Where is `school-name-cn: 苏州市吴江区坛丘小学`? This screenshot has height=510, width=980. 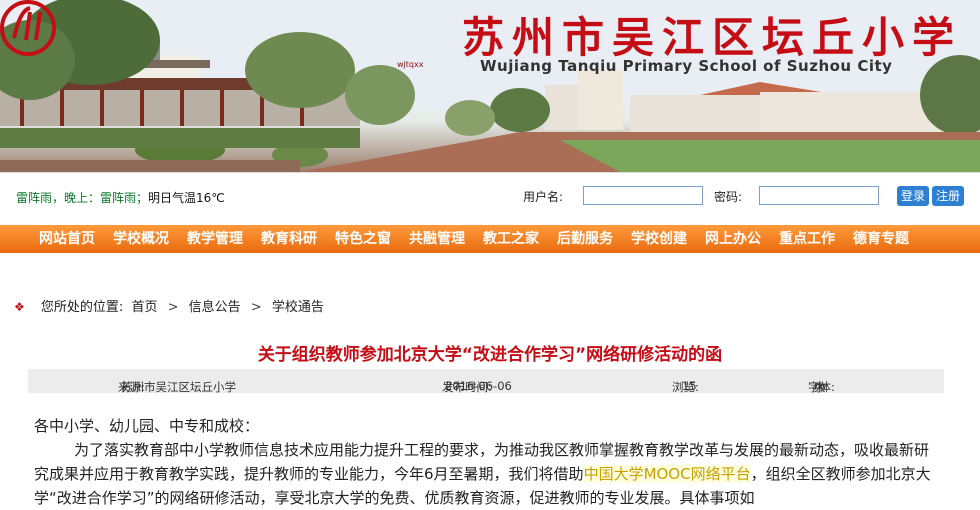 school-name-cn: 苏州市吴江区坛丘小学 is located at coordinates (712, 37).